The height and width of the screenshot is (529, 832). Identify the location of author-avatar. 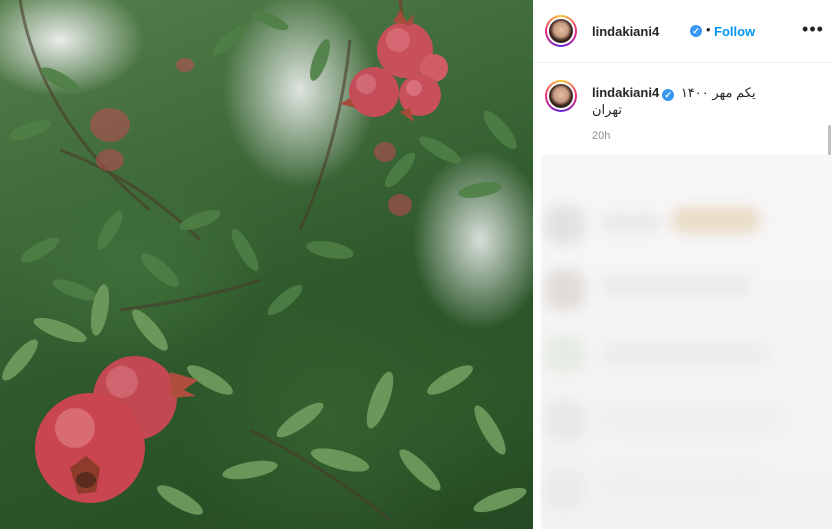
(561, 31).